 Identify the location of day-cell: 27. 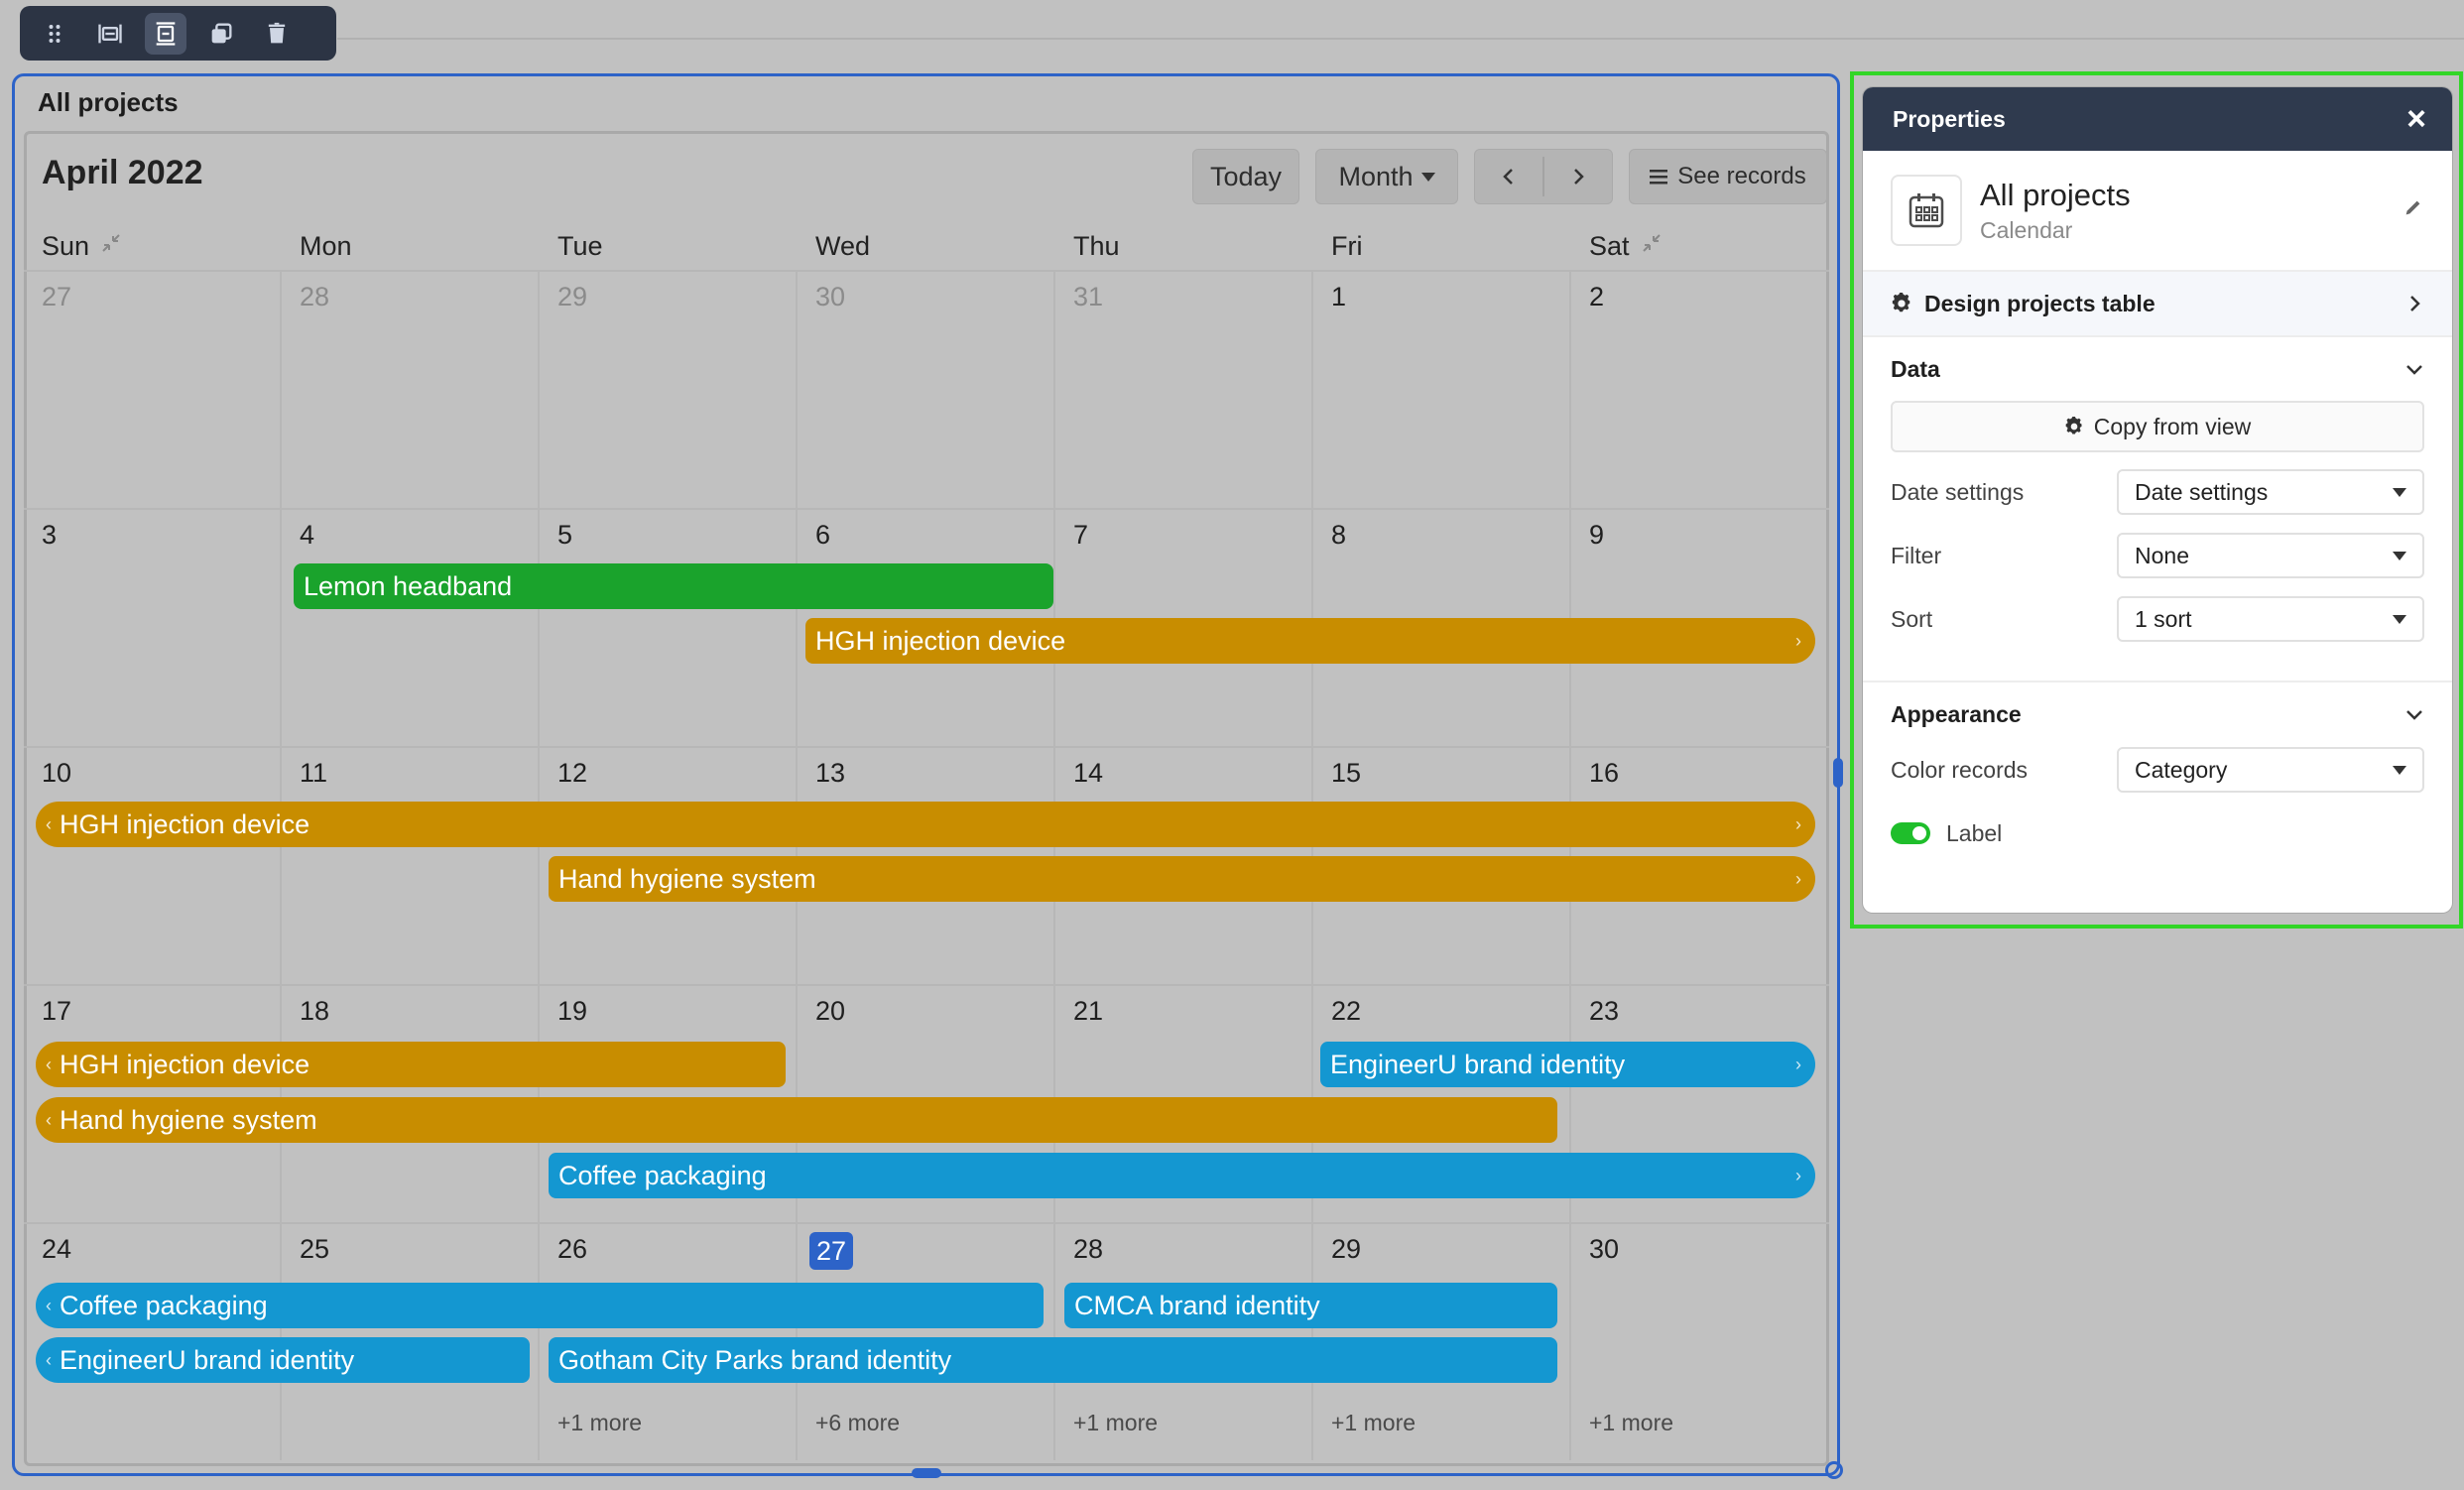
(153, 389).